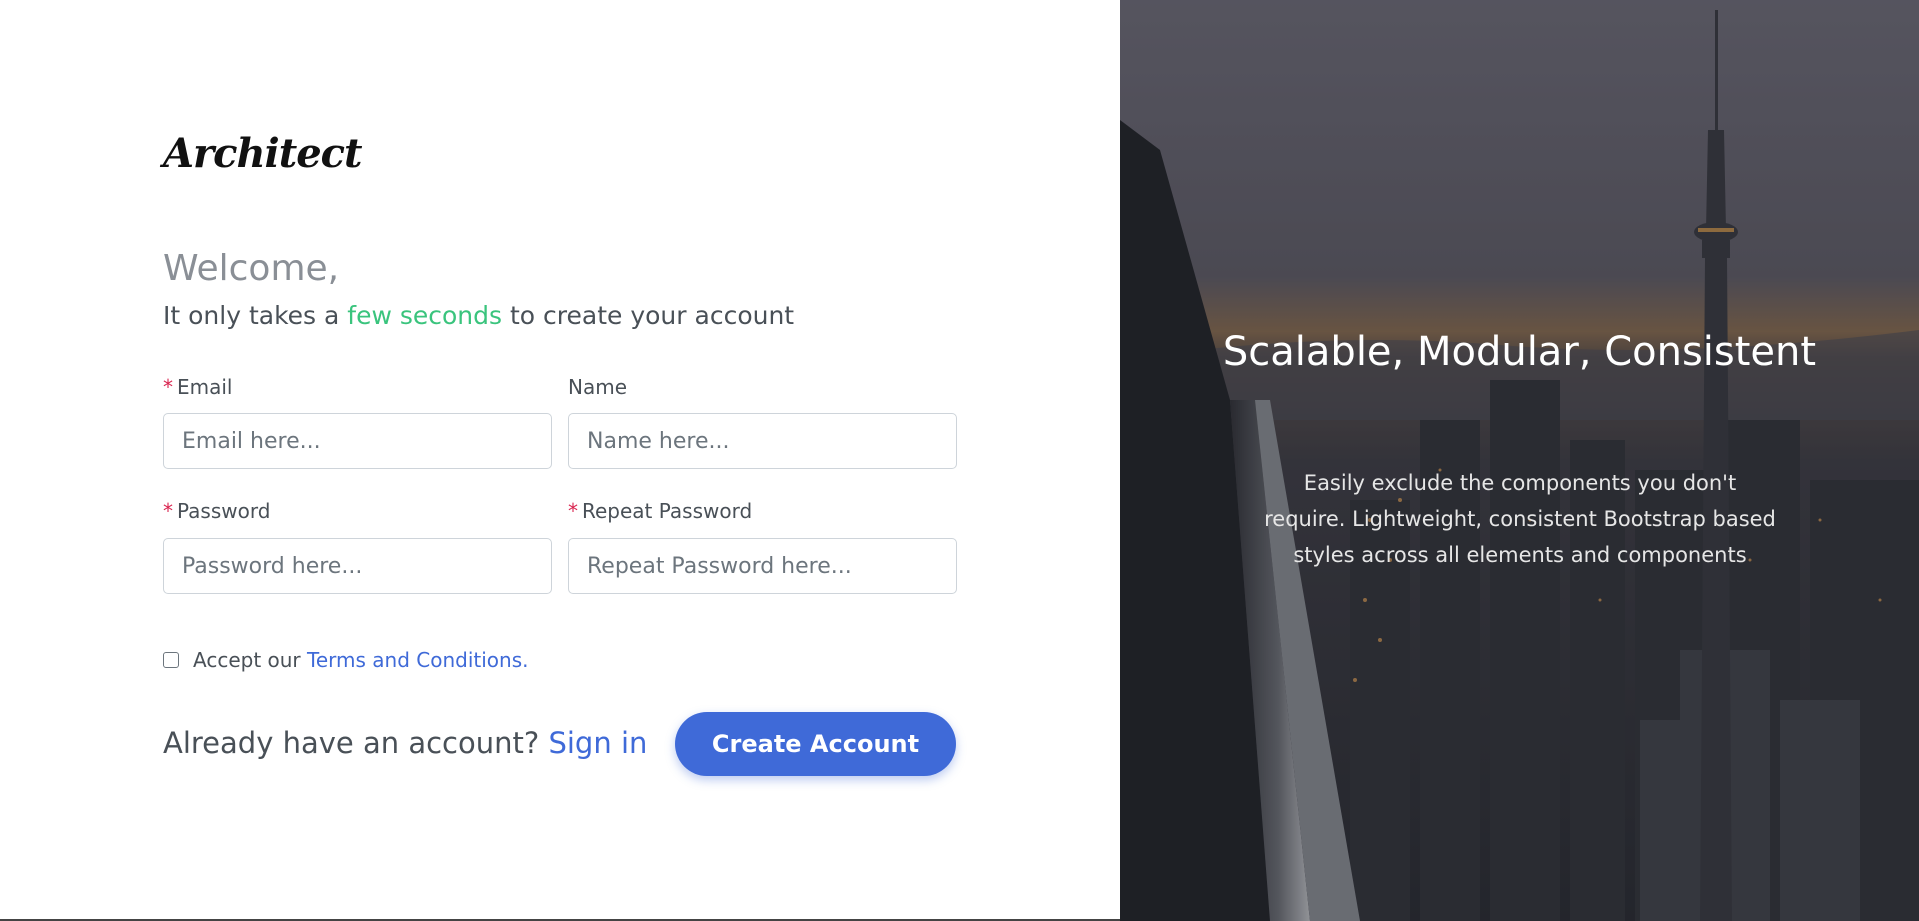  I want to click on name-label: Name, so click(597, 387).